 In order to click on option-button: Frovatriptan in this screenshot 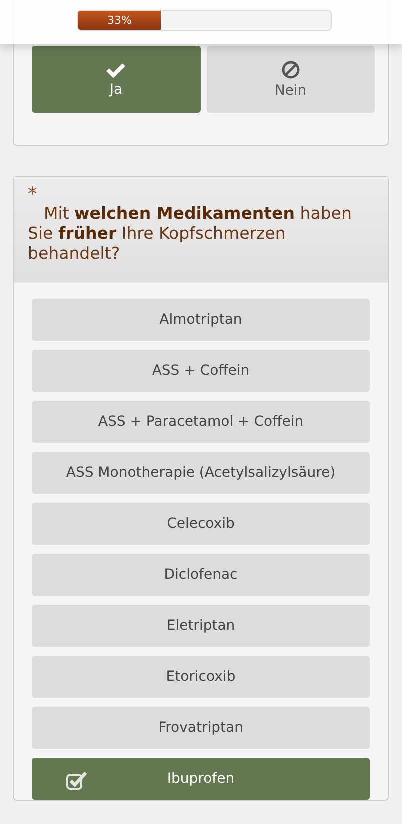, I will do `click(201, 728)`.